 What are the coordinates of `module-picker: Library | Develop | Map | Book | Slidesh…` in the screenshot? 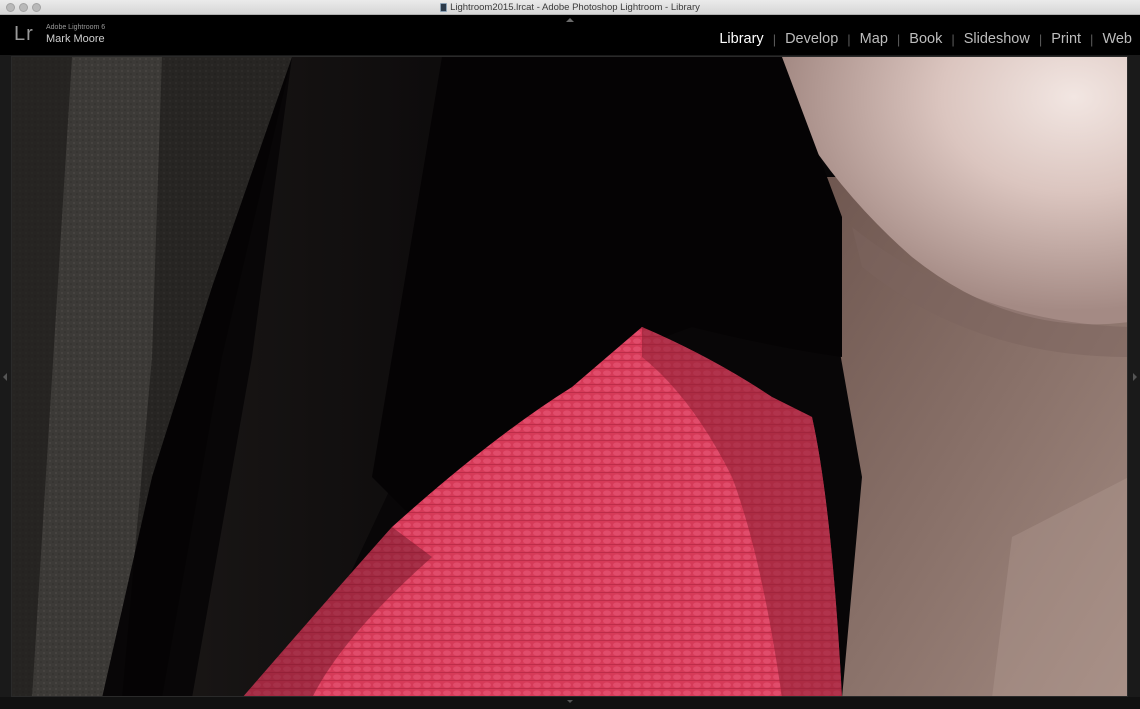 It's located at (925, 39).